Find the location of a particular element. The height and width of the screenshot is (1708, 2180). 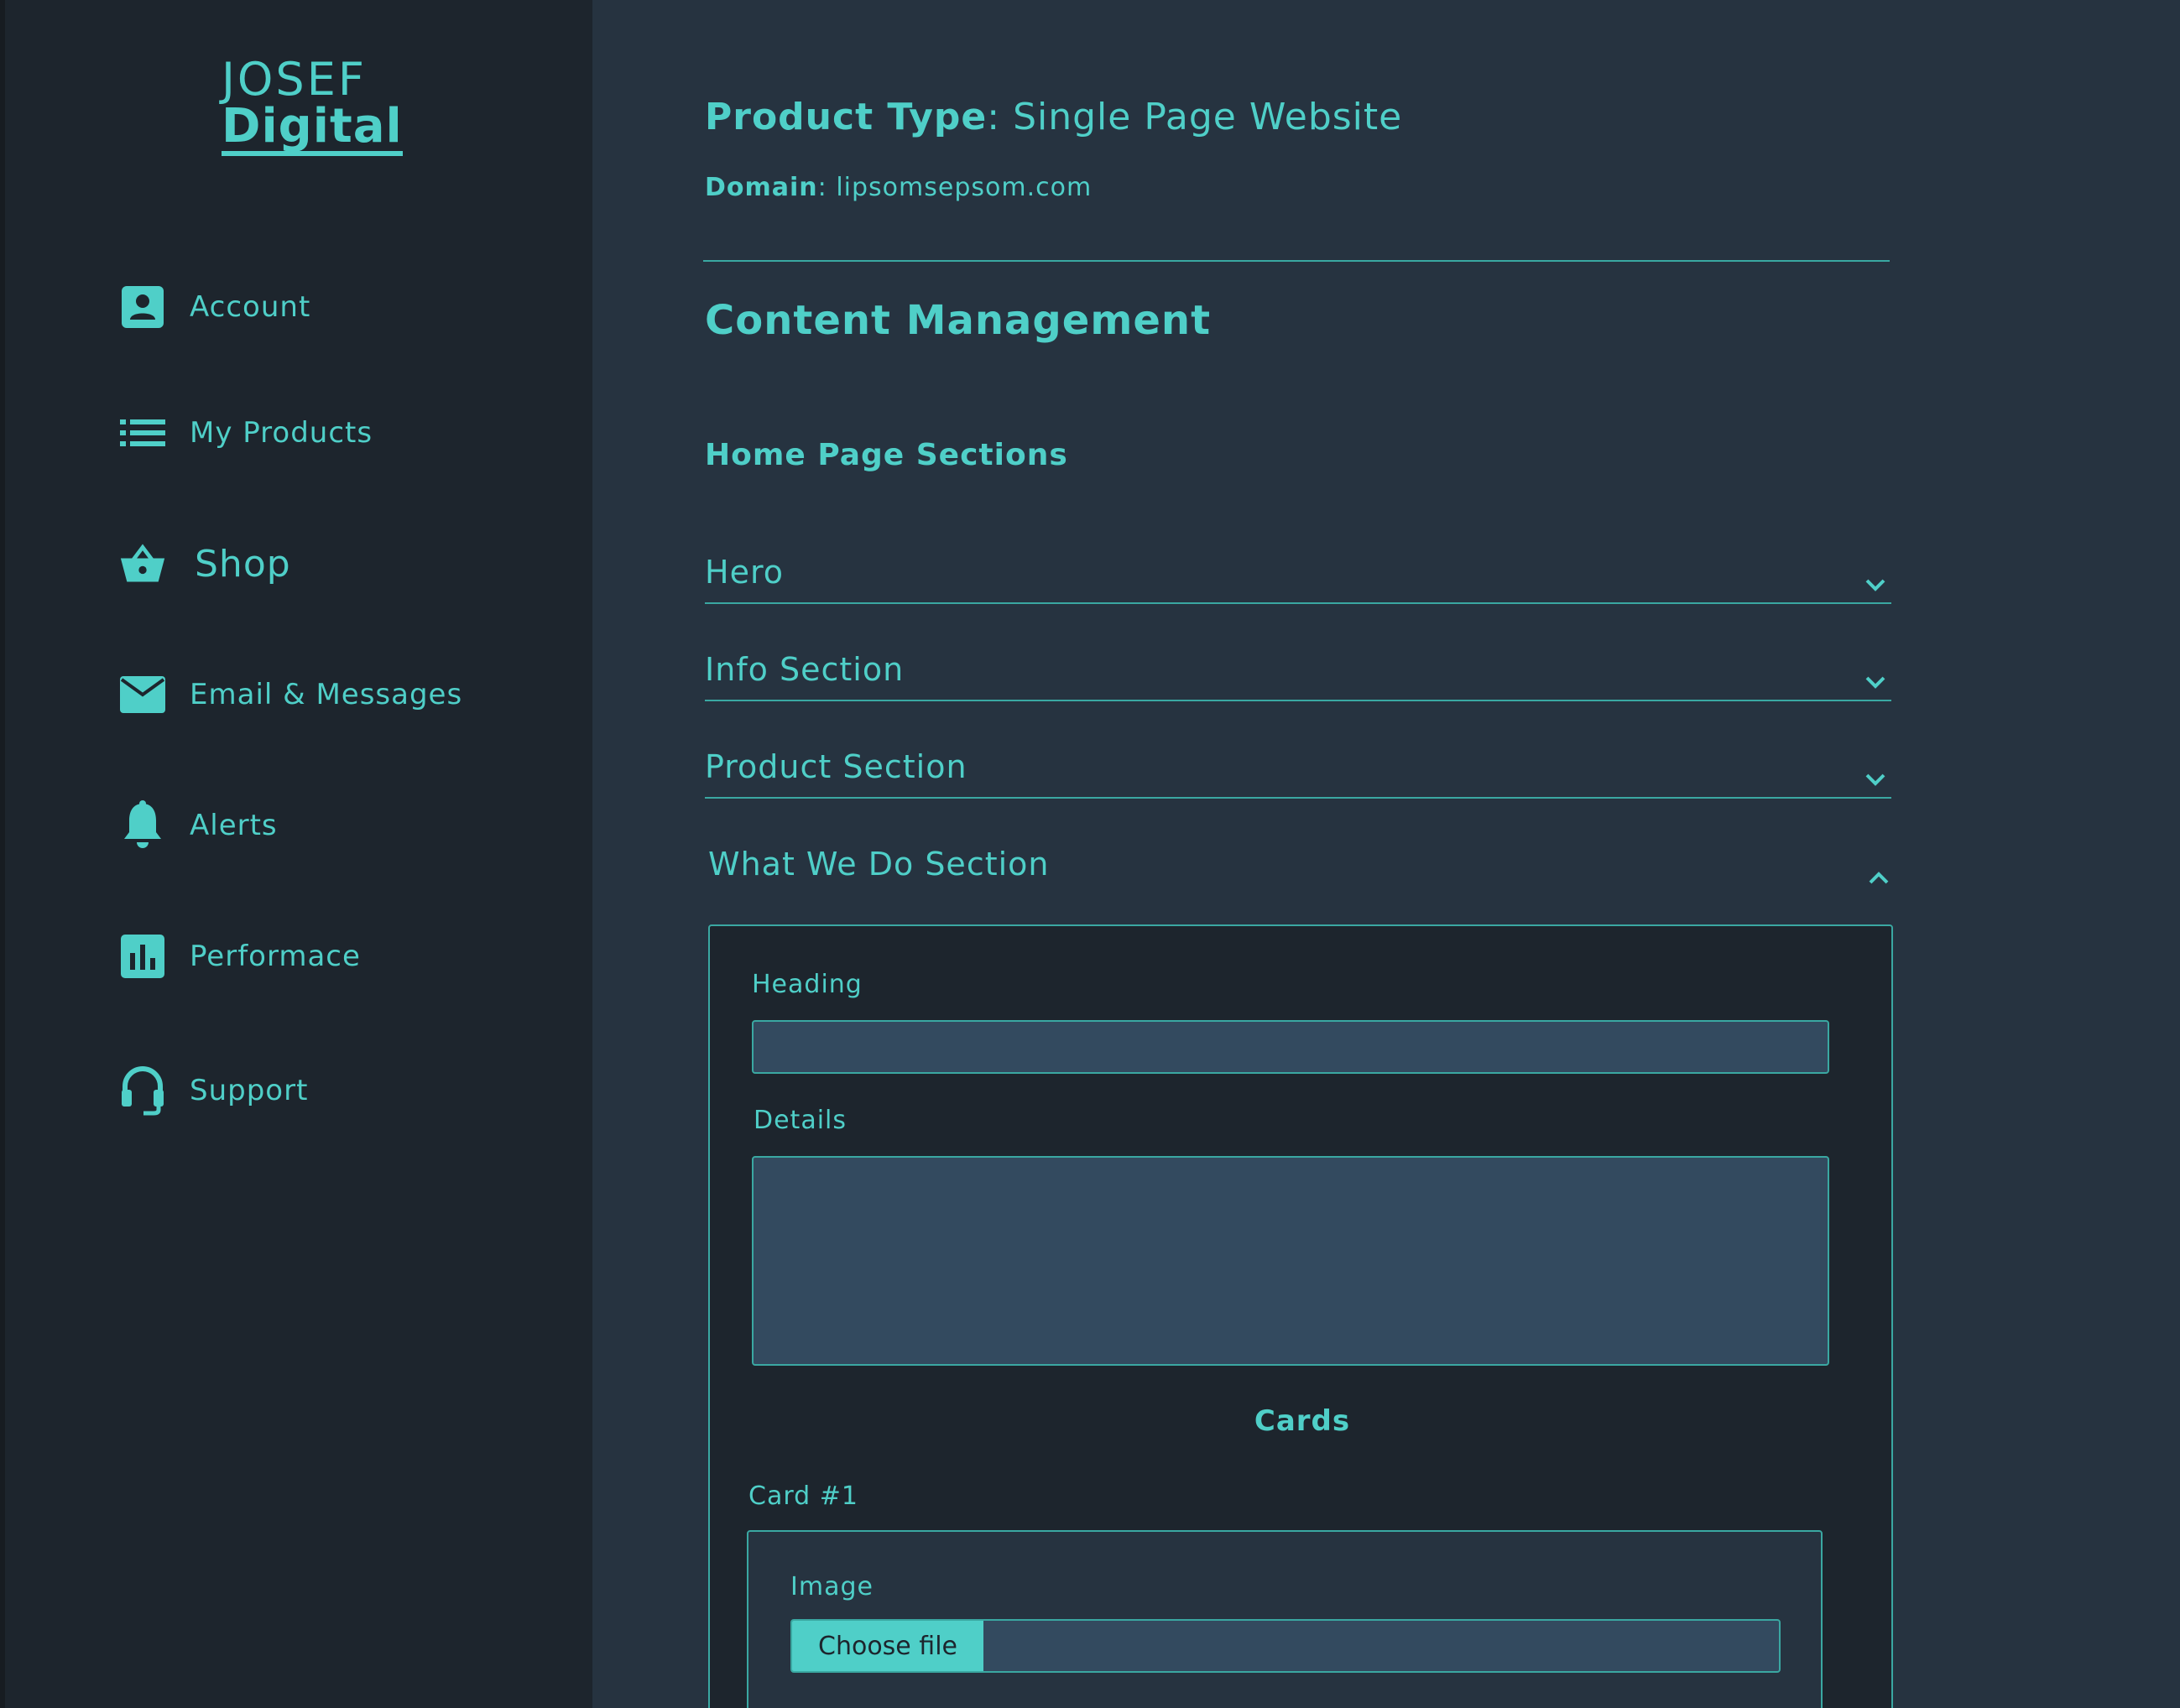

accordion-hero: Hero is located at coordinates (1298, 579).